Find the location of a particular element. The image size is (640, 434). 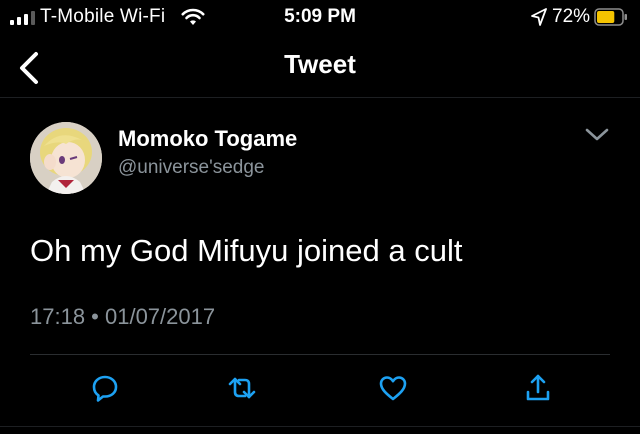

reply-icon is located at coordinates (105, 388).